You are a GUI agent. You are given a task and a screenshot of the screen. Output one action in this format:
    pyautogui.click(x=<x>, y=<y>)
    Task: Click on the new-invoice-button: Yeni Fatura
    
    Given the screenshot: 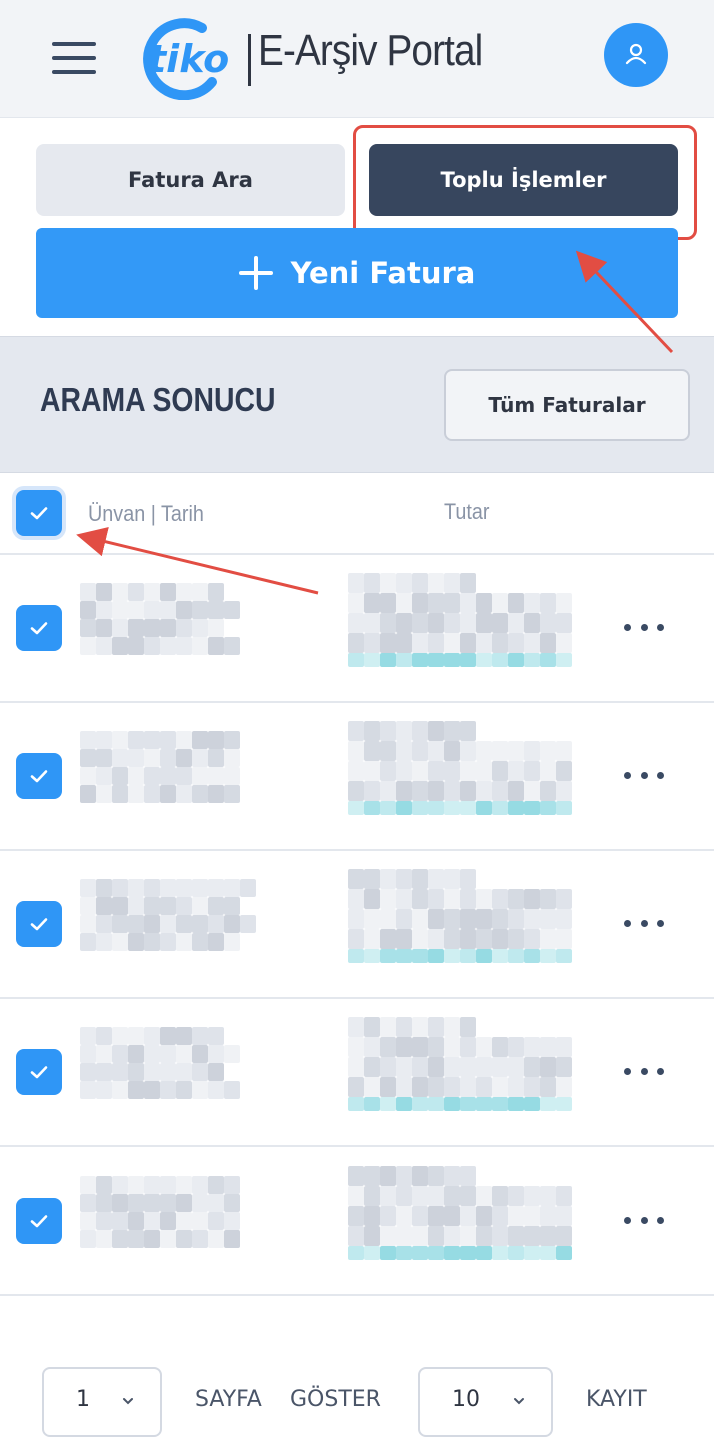 What is the action you would take?
    pyautogui.click(x=357, y=273)
    